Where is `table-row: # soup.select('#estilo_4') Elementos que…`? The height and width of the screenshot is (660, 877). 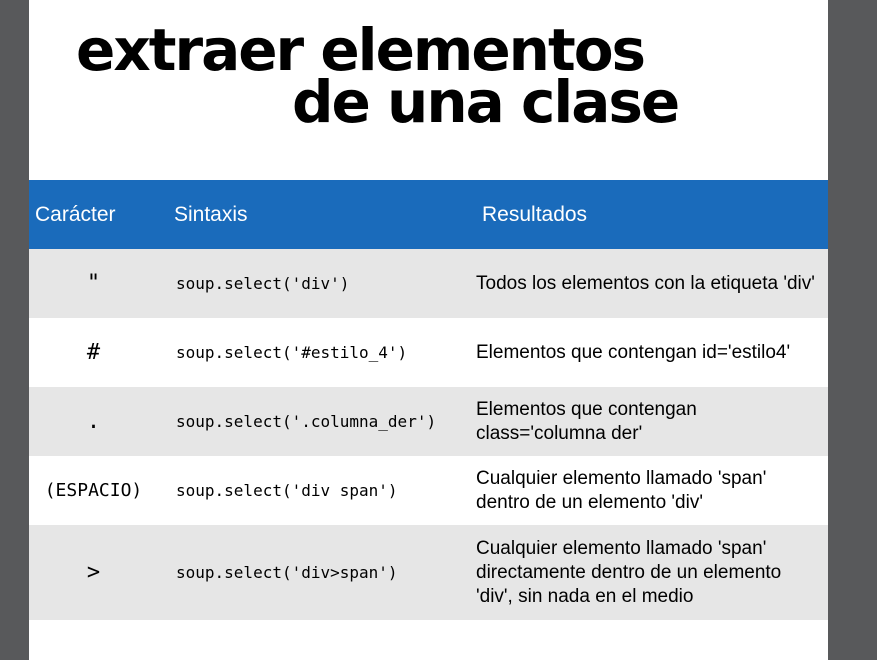
table-row: # soup.select('#estilo_4') Elementos que… is located at coordinates (428, 352).